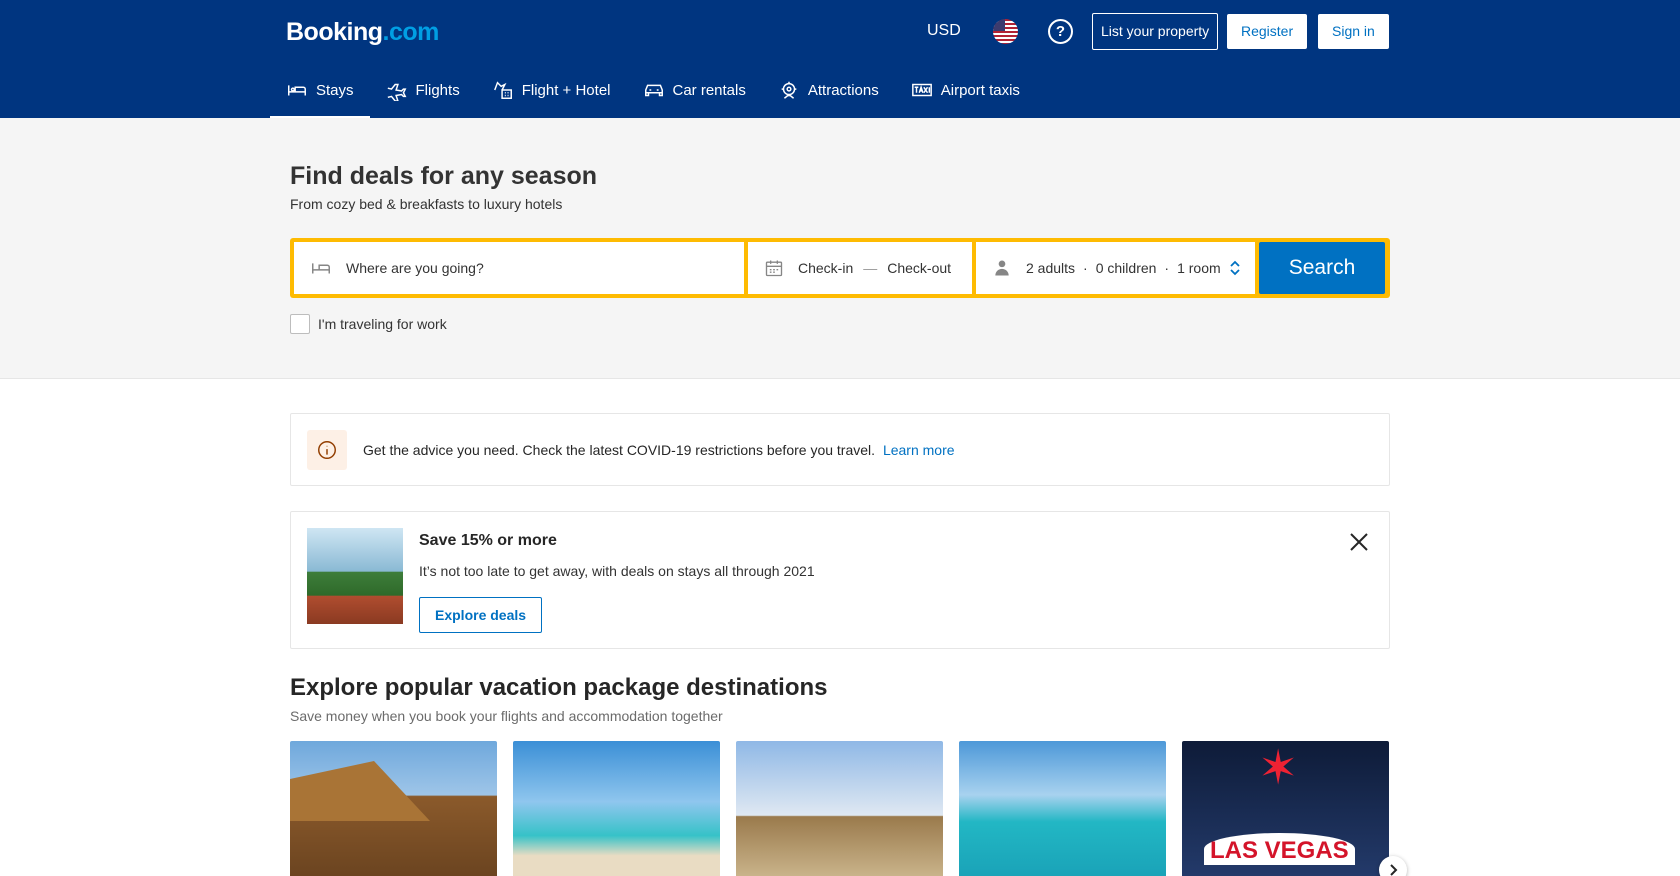 This screenshot has width=1680, height=876. I want to click on sign-in-button: Sign in, so click(1353, 31).